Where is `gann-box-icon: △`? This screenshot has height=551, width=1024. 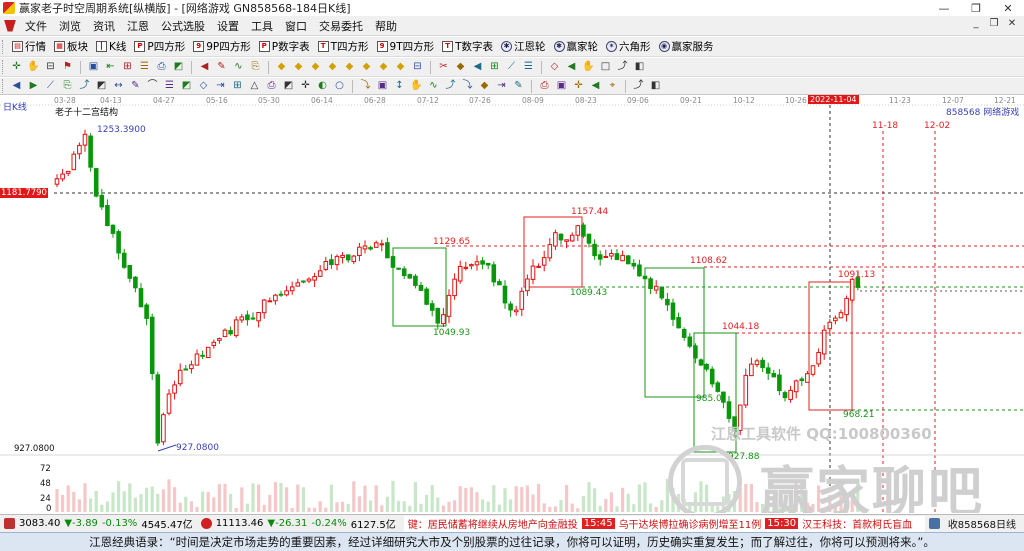 gann-box-icon: △ is located at coordinates (254, 86).